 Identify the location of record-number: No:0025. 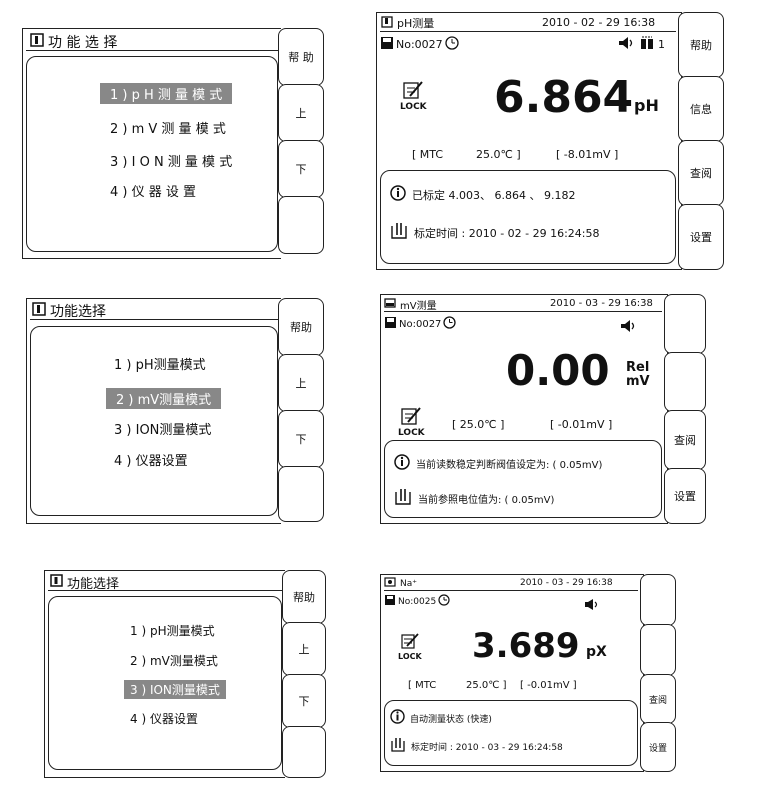
(417, 601).